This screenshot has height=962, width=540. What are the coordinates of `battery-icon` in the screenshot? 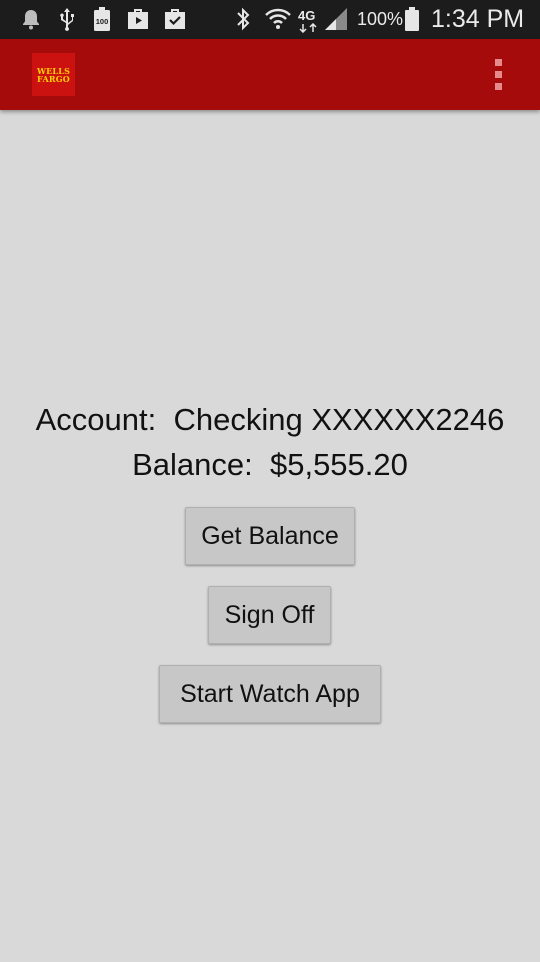 It's located at (412, 19).